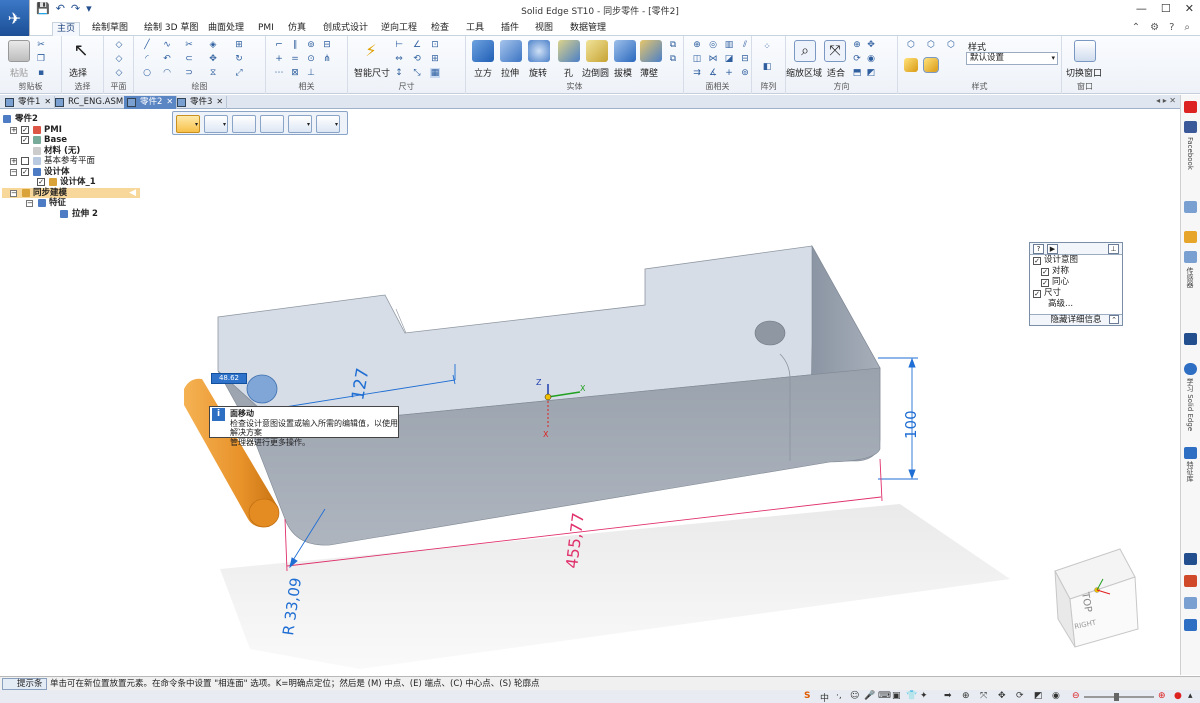 The height and width of the screenshot is (703, 1200). What do you see at coordinates (119, 73) in the screenshot?
I see `plane-angle-icon: ◇` at bounding box center [119, 73].